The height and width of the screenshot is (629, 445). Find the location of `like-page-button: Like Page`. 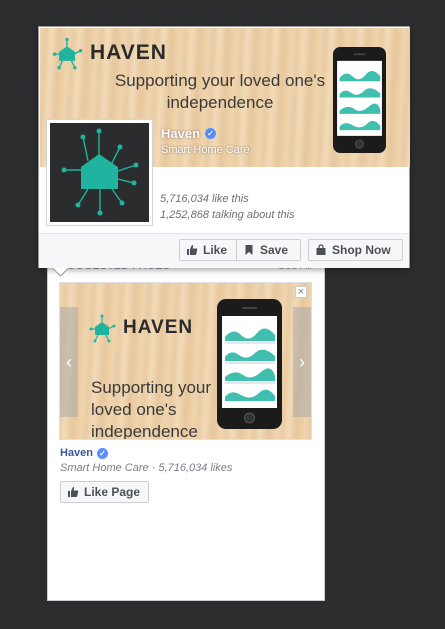

like-page-button: Like Page is located at coordinates (104, 492).